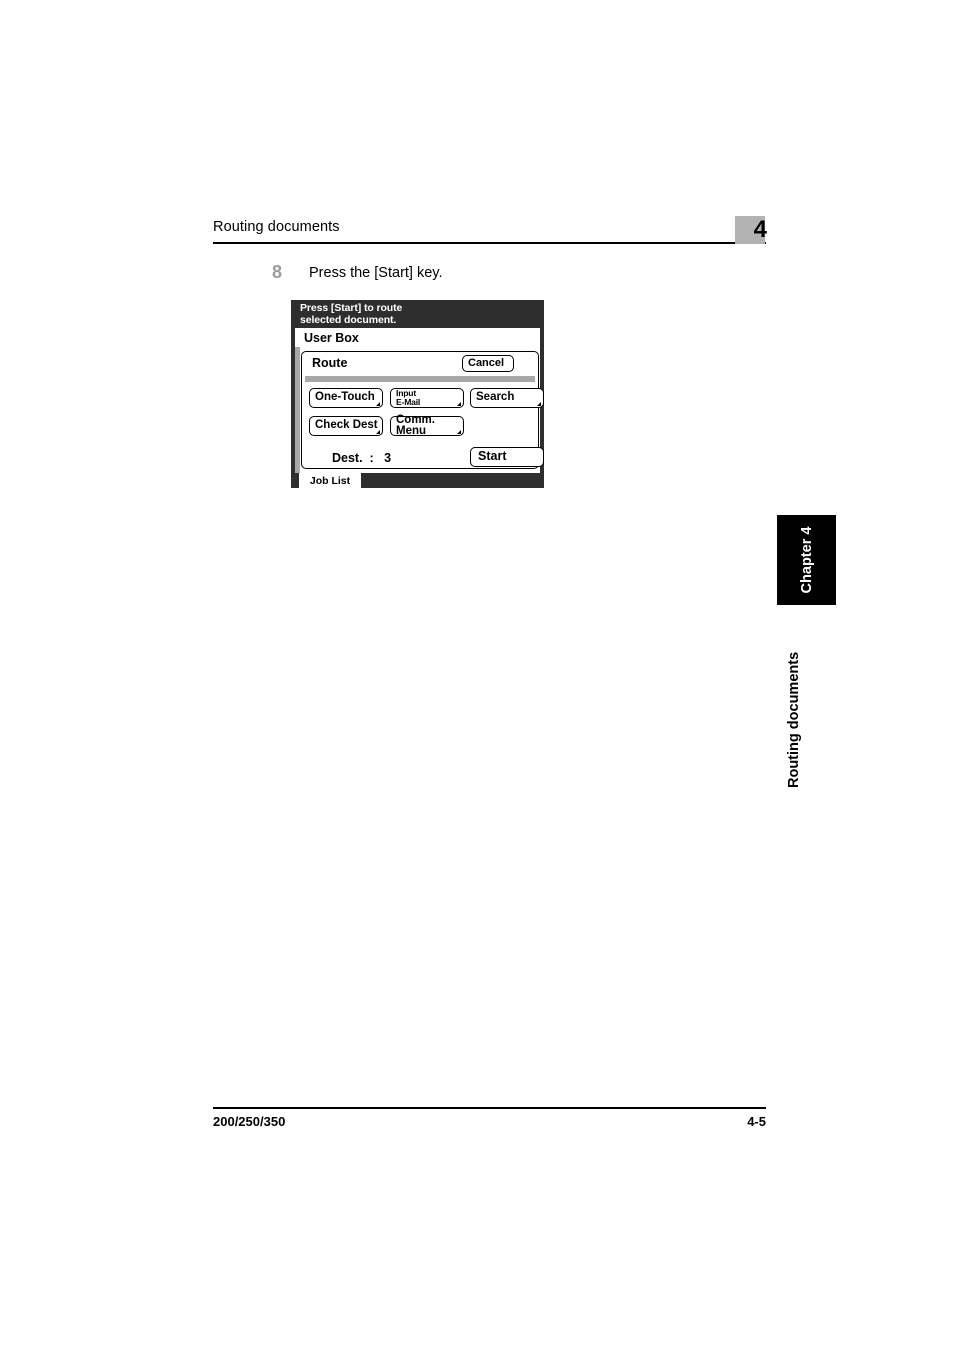 This screenshot has height=1350, width=954. I want to click on check-dest-button-label: Check Dest, so click(346, 425).